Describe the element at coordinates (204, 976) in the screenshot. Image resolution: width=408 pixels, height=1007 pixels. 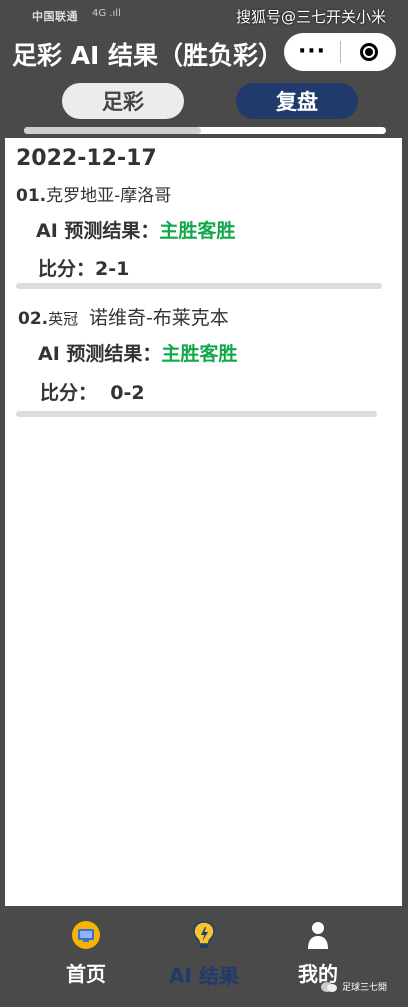
I see `nav-label-ai-results: AI 结果` at that location.